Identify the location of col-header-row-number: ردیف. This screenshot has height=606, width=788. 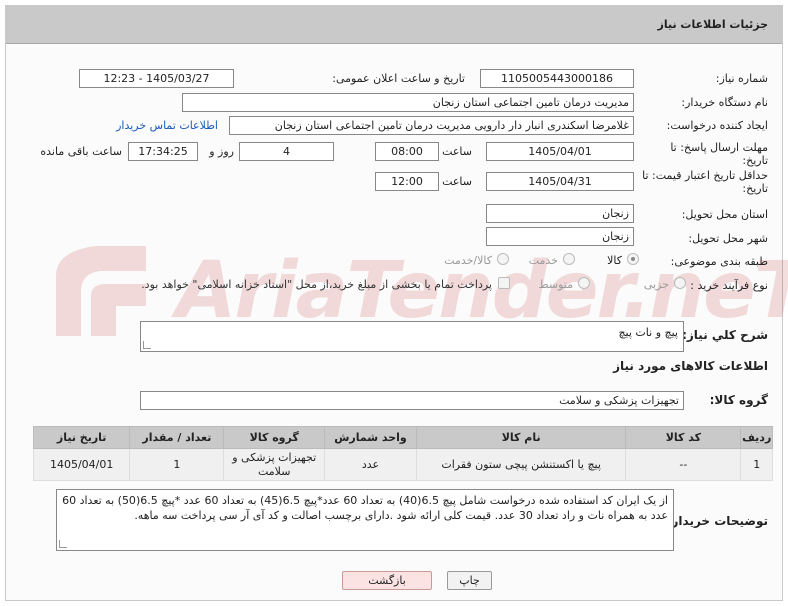
(756, 437).